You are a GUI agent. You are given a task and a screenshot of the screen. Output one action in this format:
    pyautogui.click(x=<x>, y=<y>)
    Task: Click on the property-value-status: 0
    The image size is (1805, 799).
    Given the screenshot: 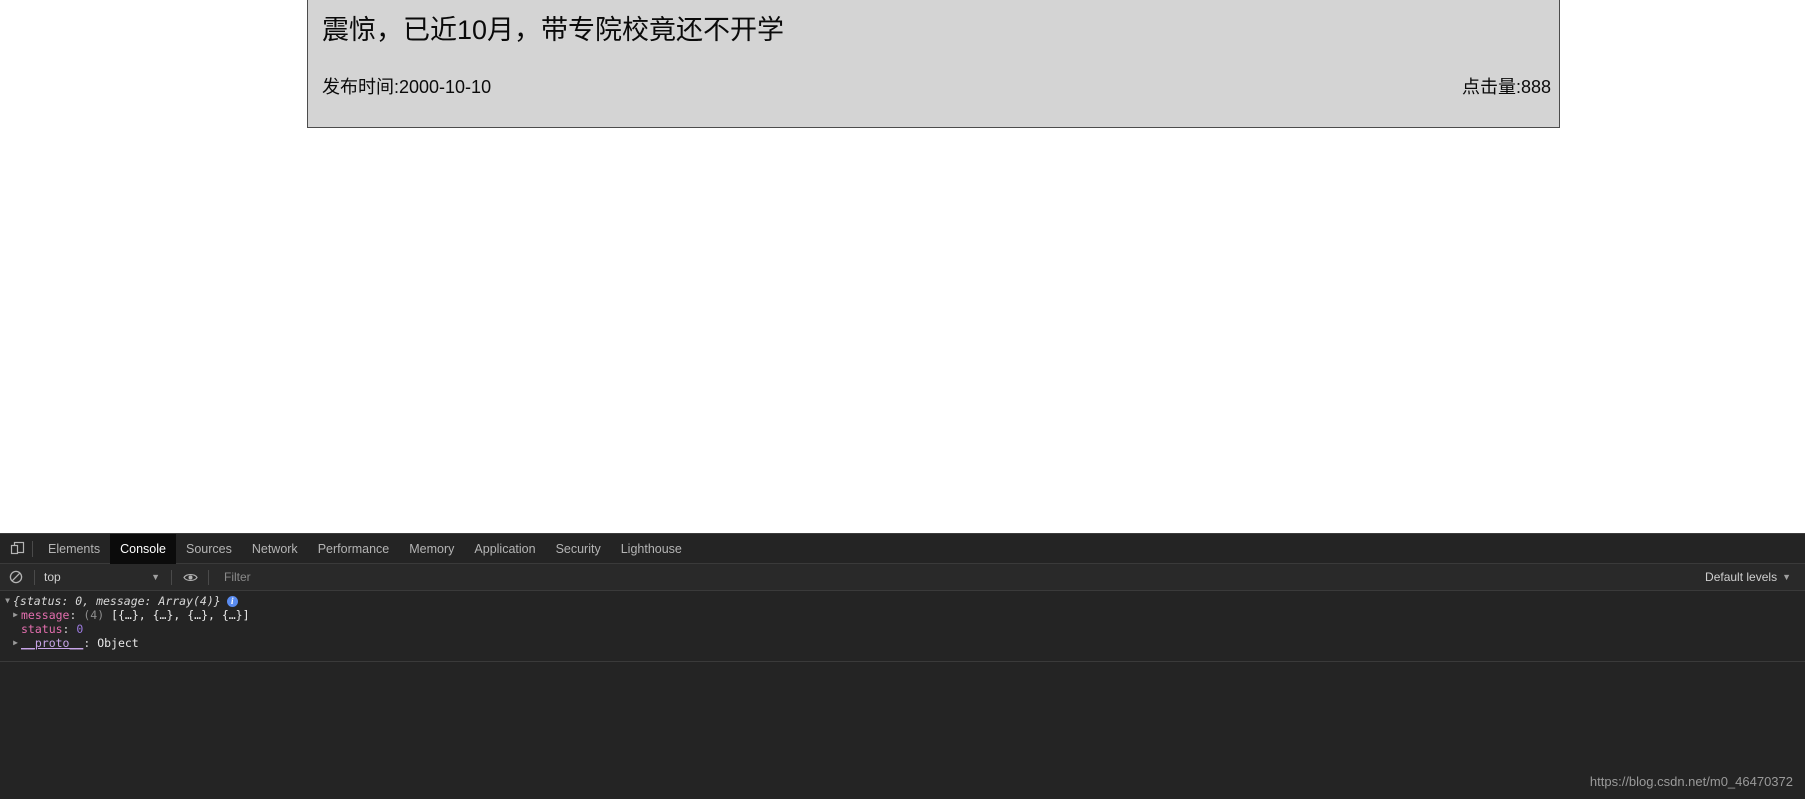 What is the action you would take?
    pyautogui.click(x=80, y=629)
    